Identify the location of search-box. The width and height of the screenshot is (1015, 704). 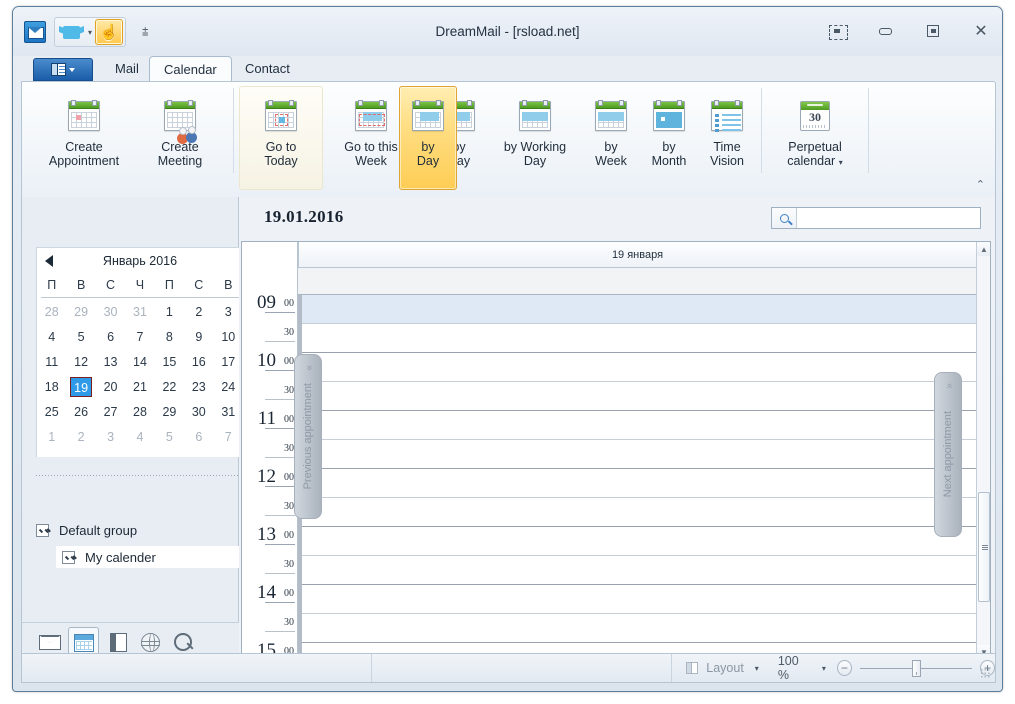
(876, 218).